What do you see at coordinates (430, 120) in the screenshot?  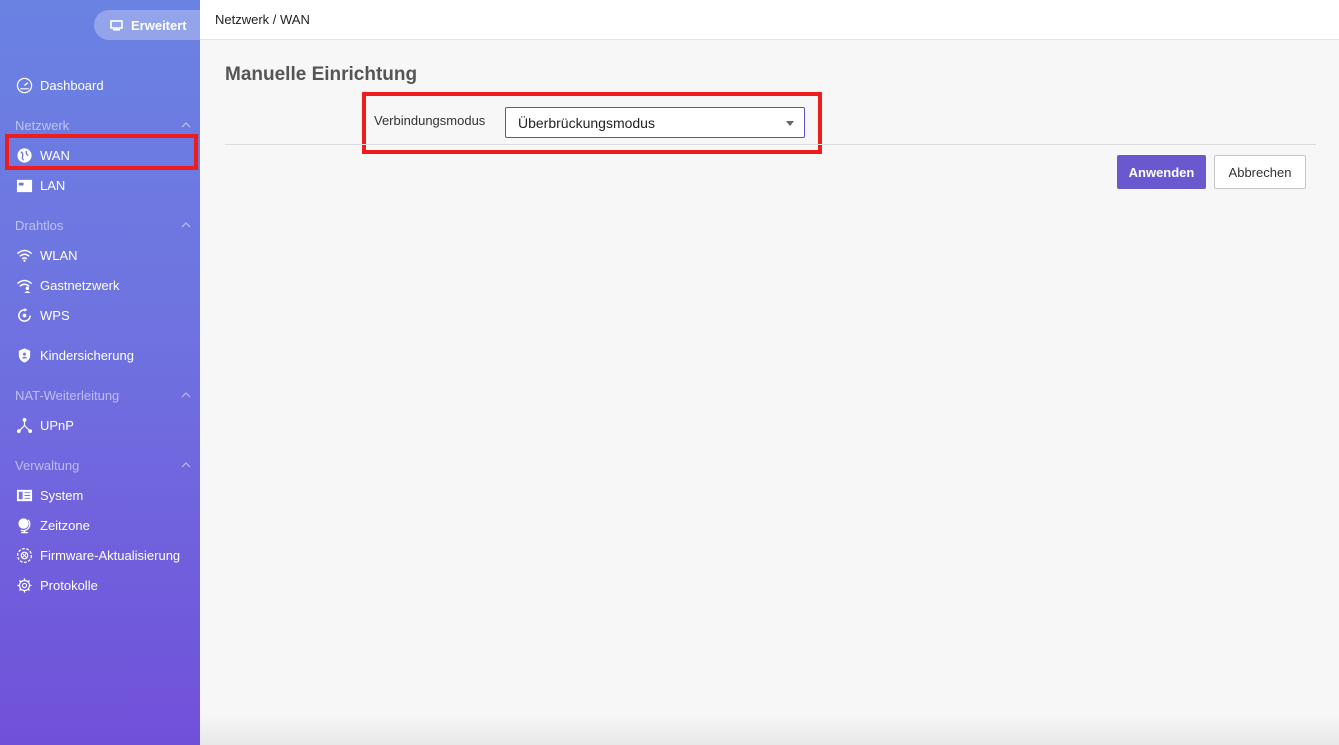 I see `connection-mode-label: Verbindungsmodus` at bounding box center [430, 120].